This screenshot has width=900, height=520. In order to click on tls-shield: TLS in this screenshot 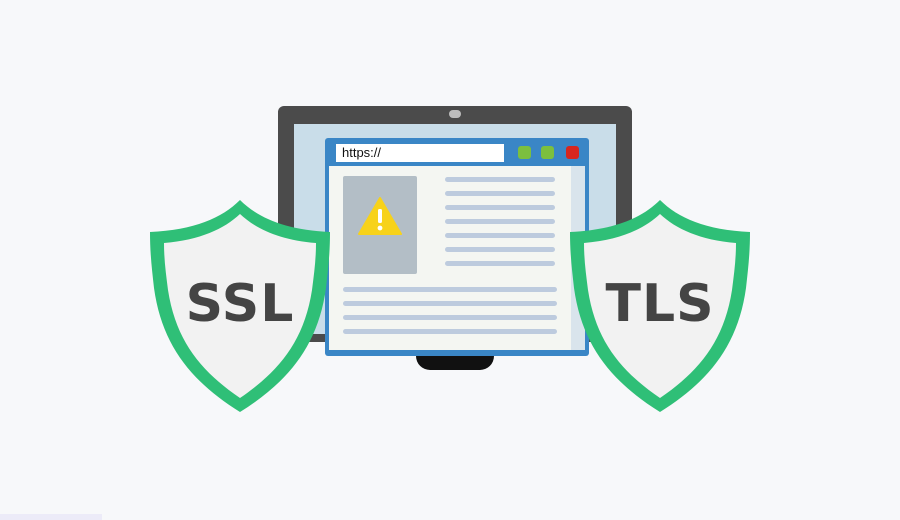, I will do `click(660, 307)`.